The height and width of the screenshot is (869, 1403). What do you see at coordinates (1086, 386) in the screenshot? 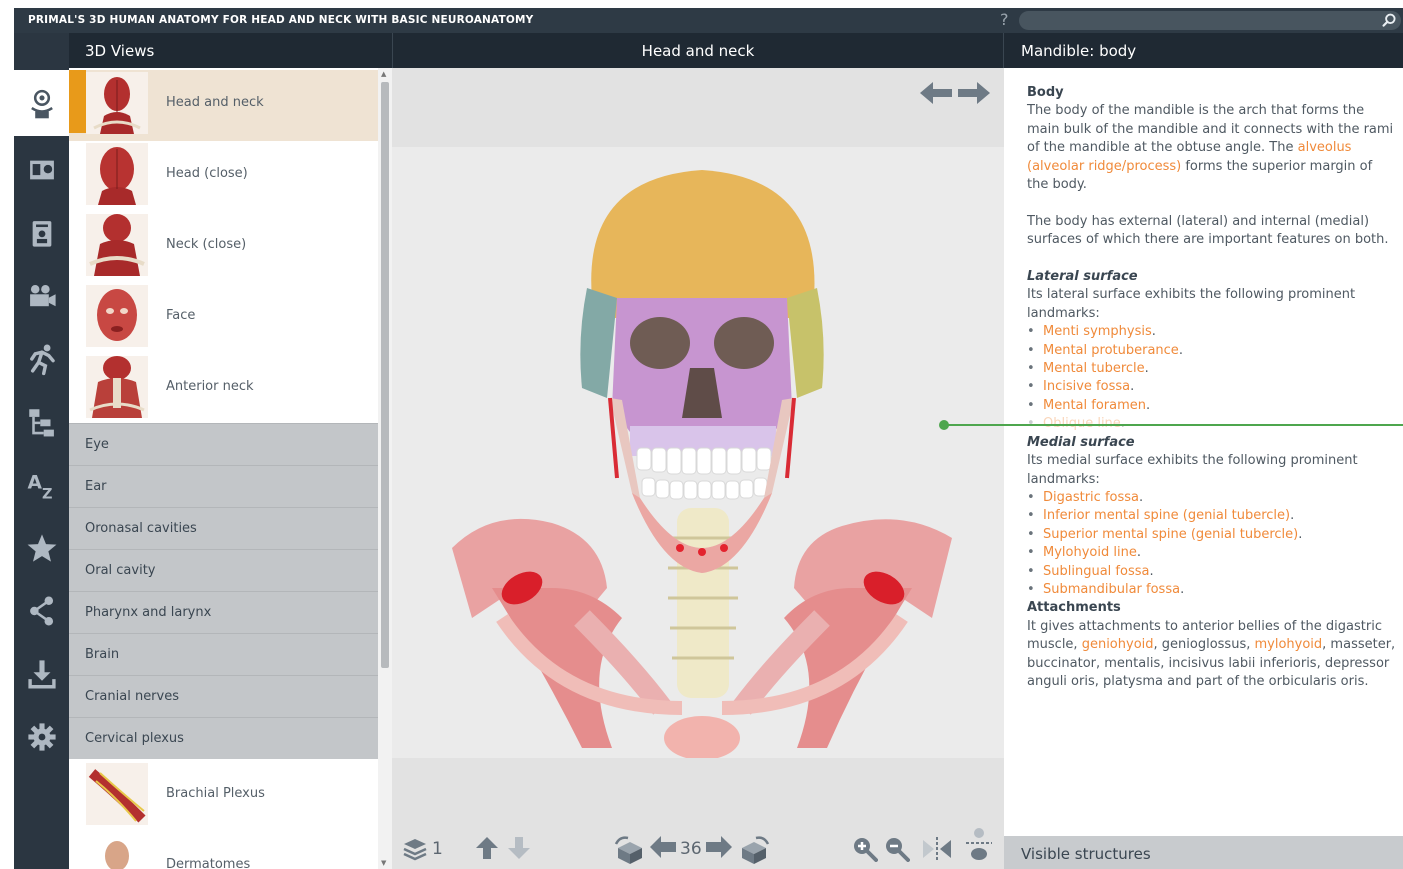
I see `link-incisive-fossa: Incisive fossa` at bounding box center [1086, 386].